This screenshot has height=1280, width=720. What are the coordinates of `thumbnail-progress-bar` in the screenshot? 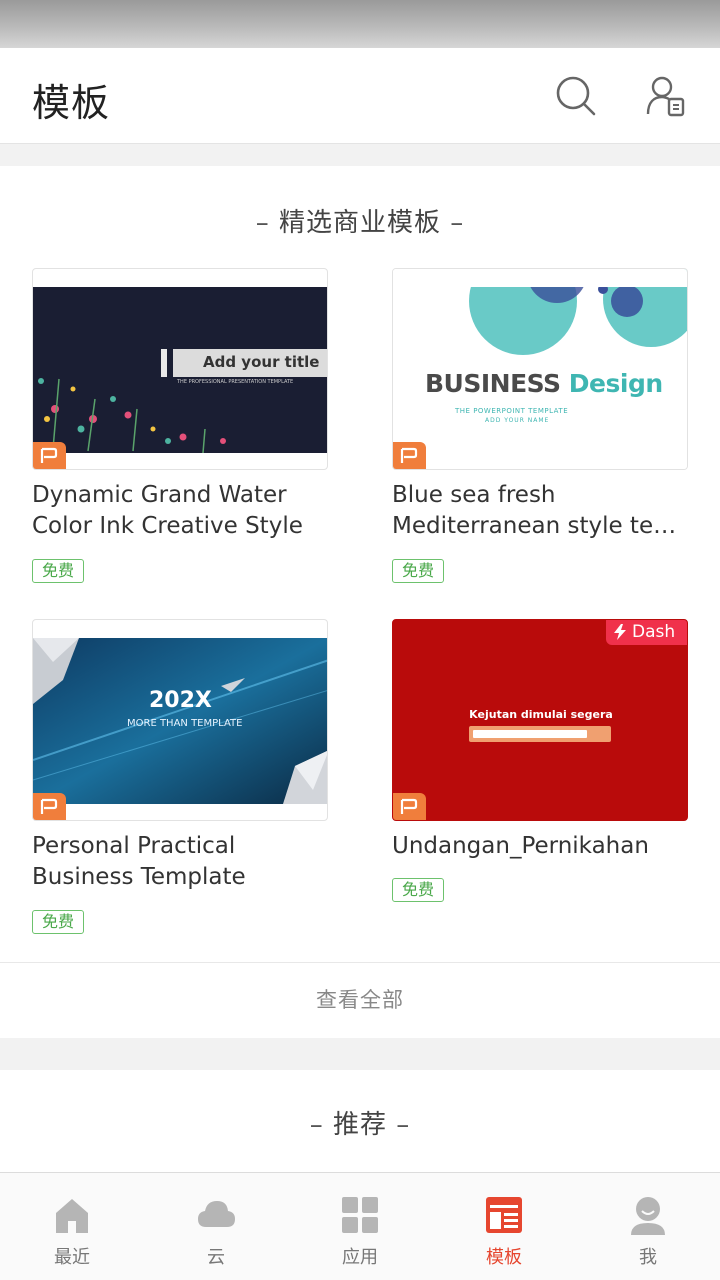 It's located at (540, 734).